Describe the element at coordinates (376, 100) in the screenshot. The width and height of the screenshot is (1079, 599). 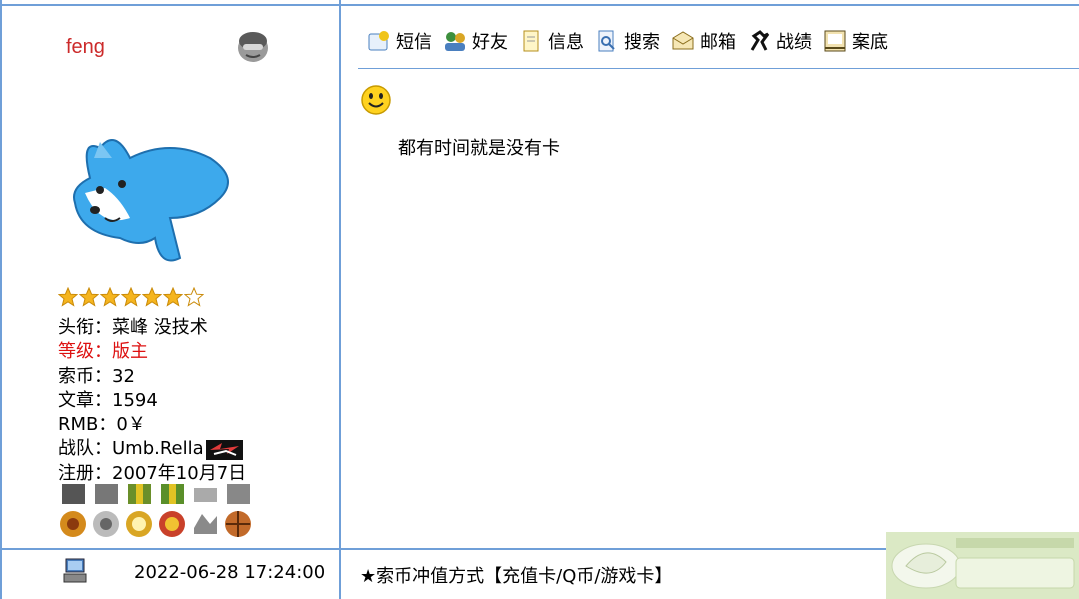
I see `smiley-icon` at that location.